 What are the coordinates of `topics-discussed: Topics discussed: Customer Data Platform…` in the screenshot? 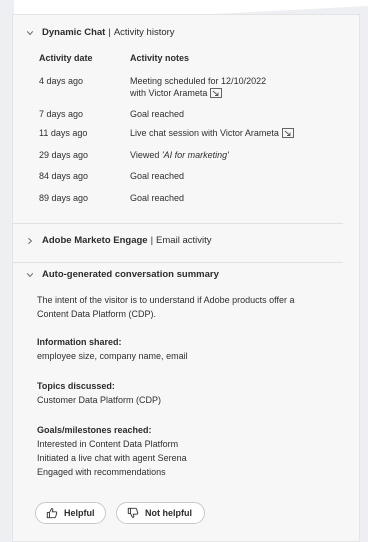 It's located at (99, 393).